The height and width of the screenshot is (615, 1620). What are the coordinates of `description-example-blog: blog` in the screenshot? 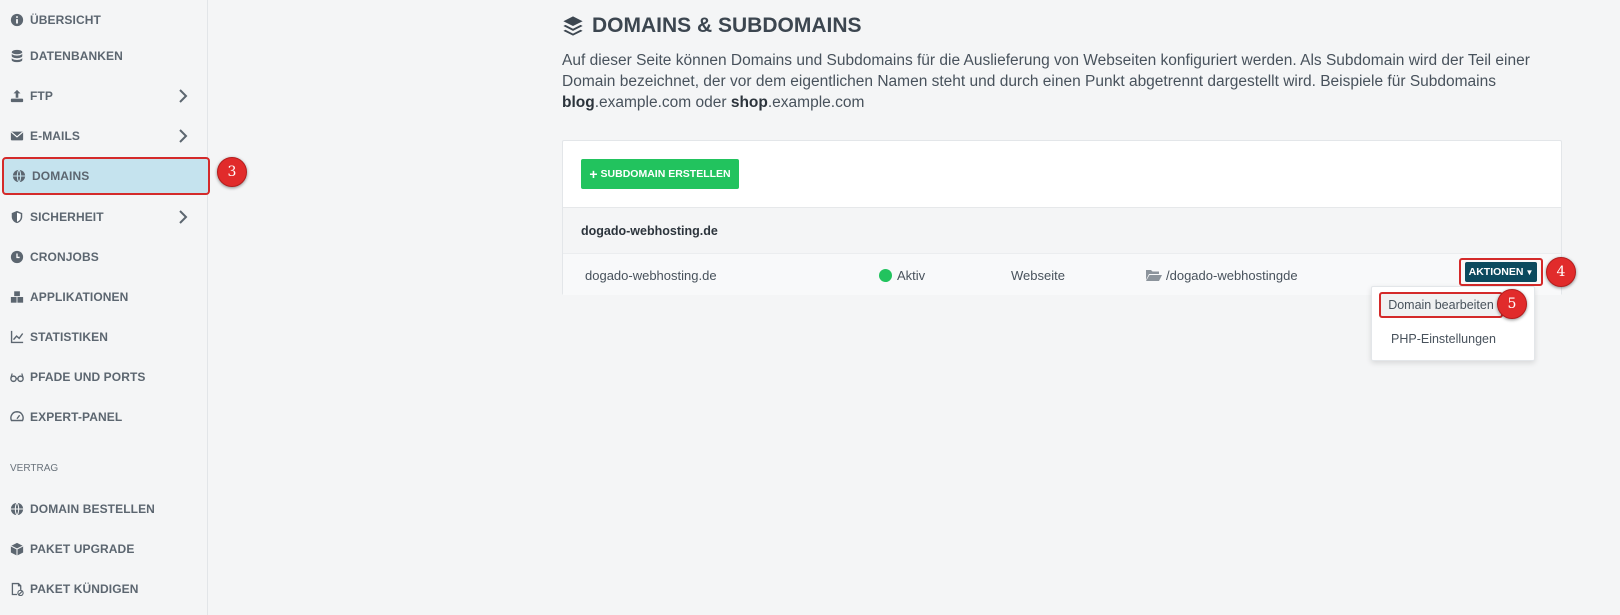 It's located at (578, 102).